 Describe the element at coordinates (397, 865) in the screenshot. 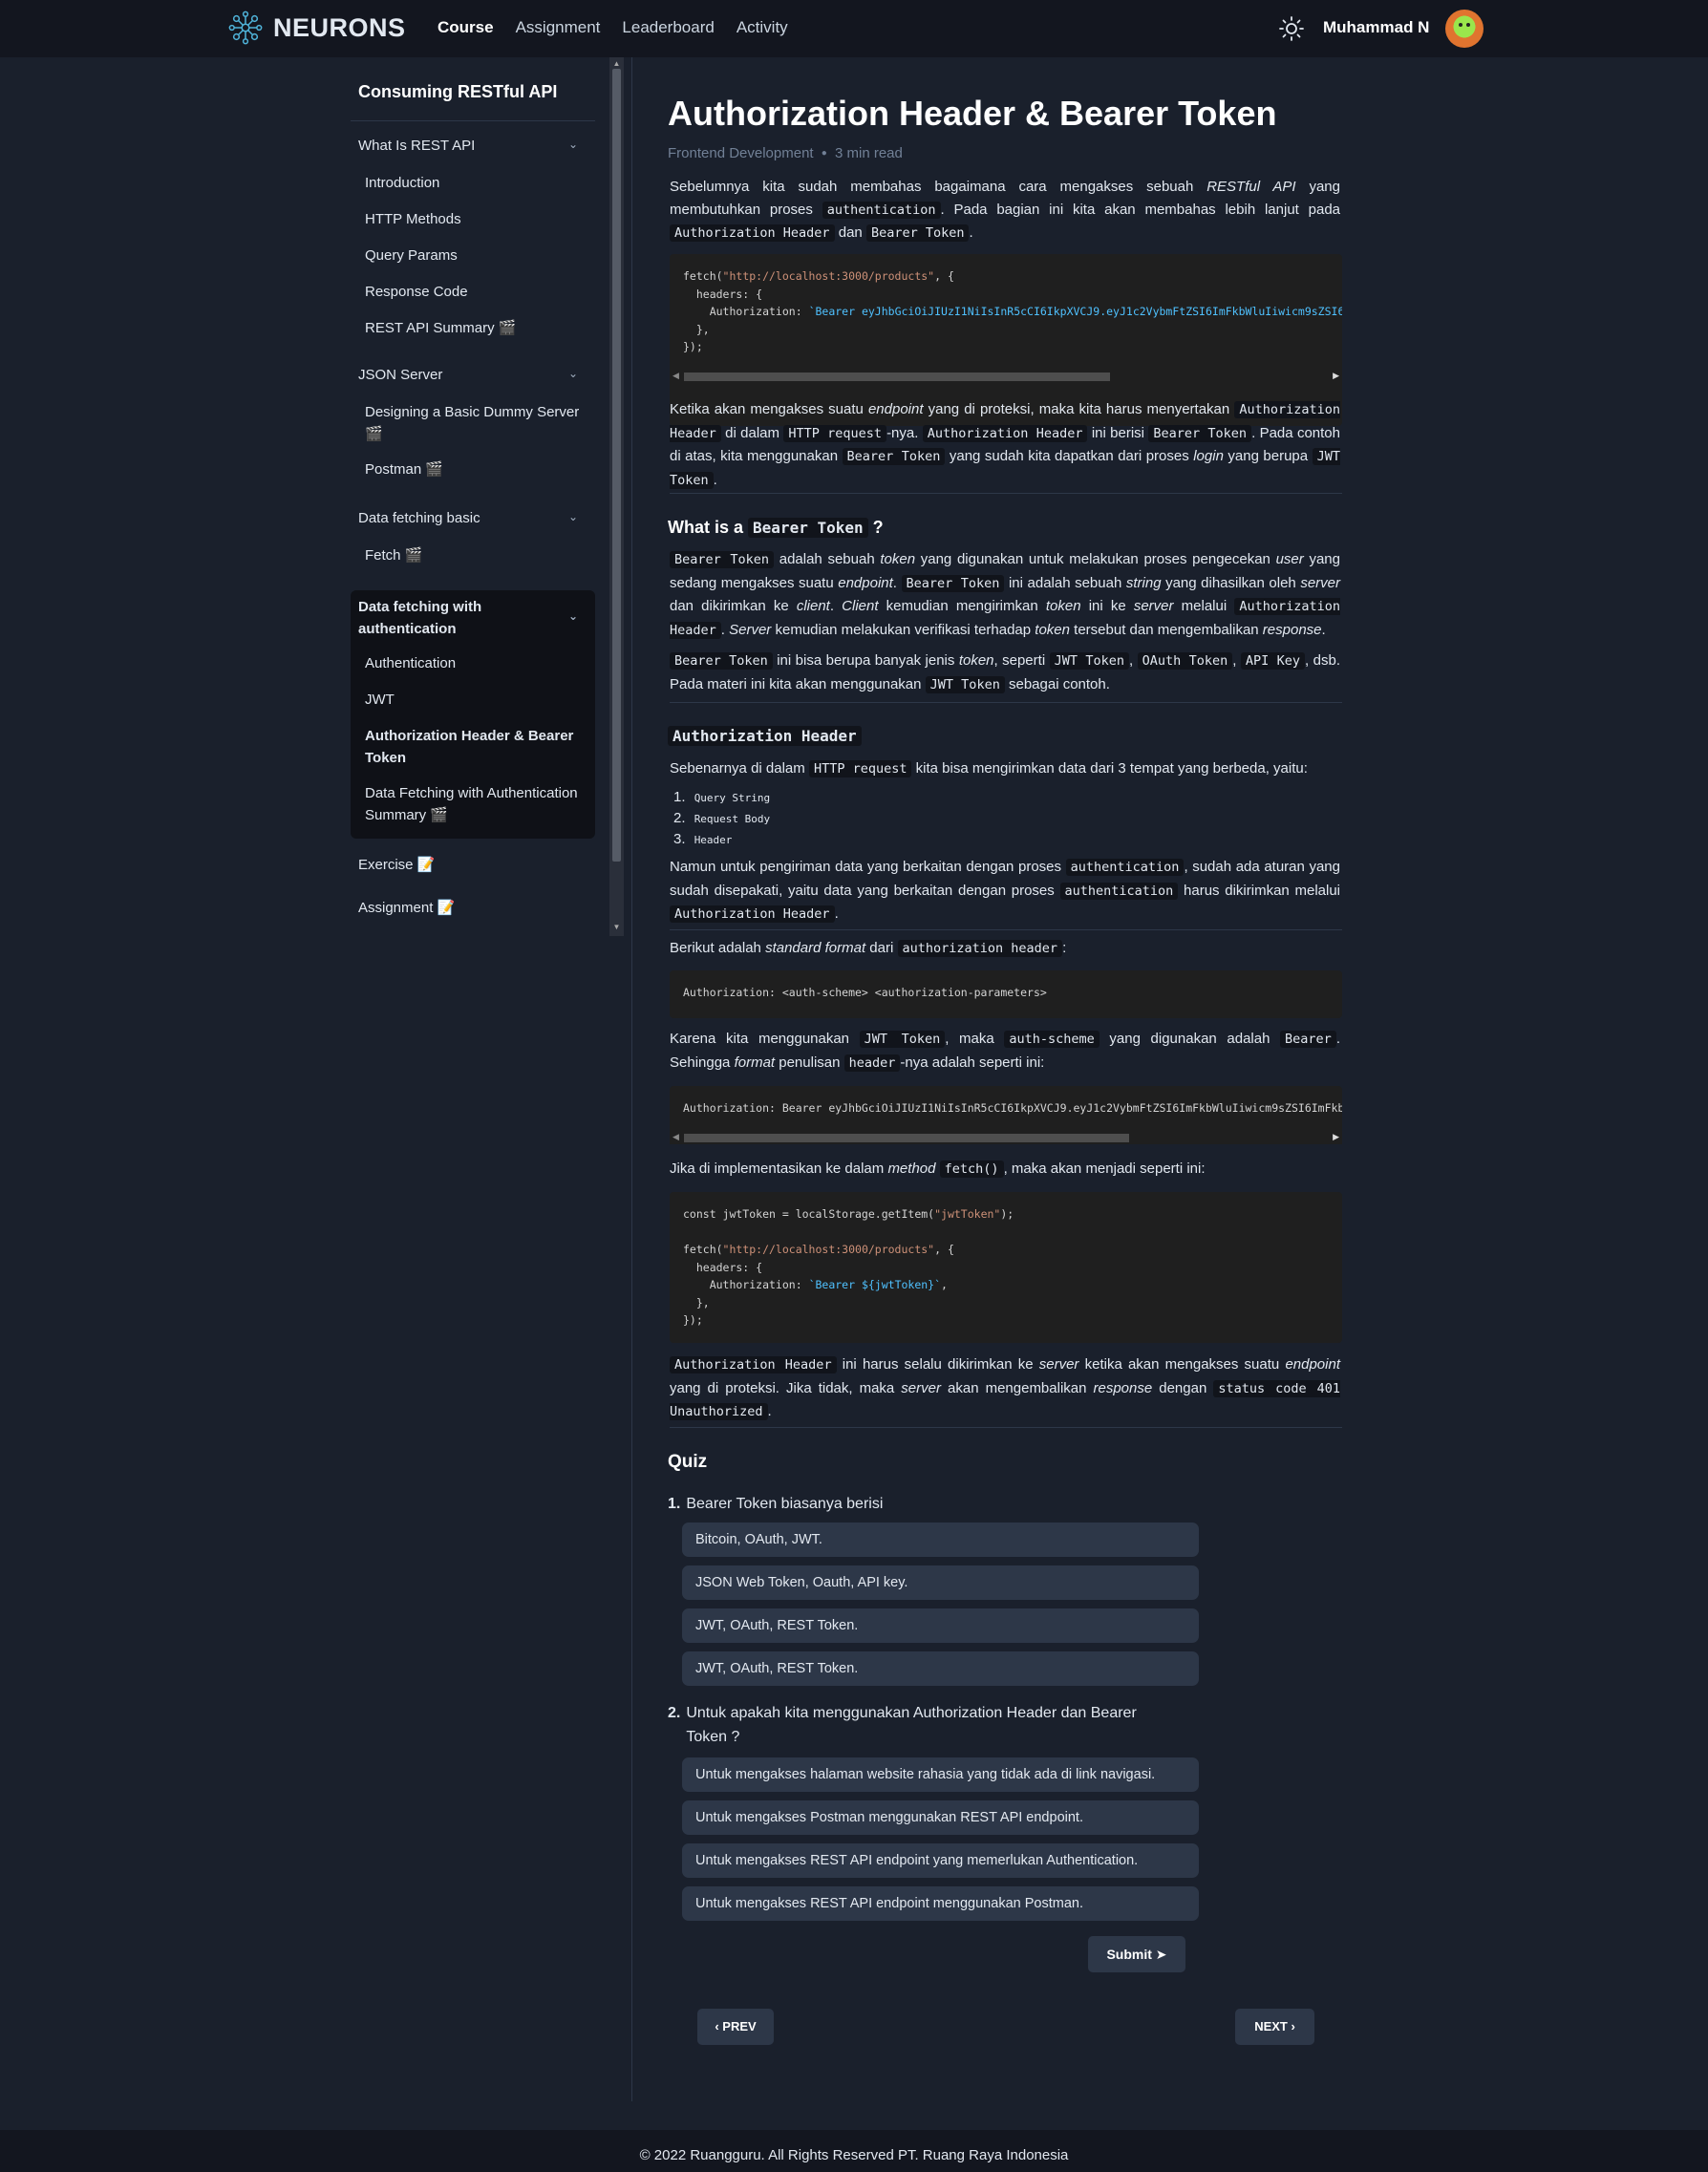

I see `sidebar-item-exercise: Exercise 📝` at that location.